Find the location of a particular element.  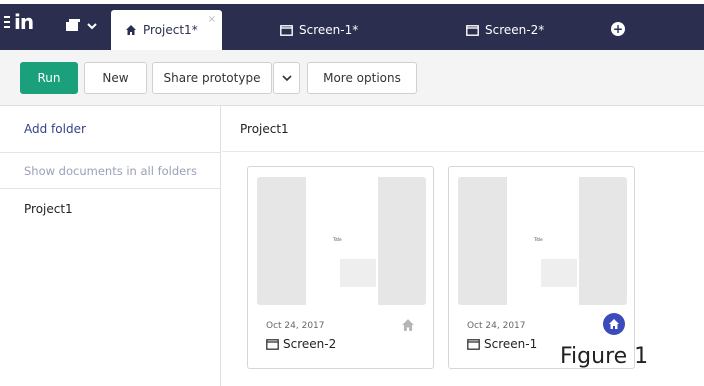

toolbar: Run New Share prototype More options is located at coordinates (352, 78).